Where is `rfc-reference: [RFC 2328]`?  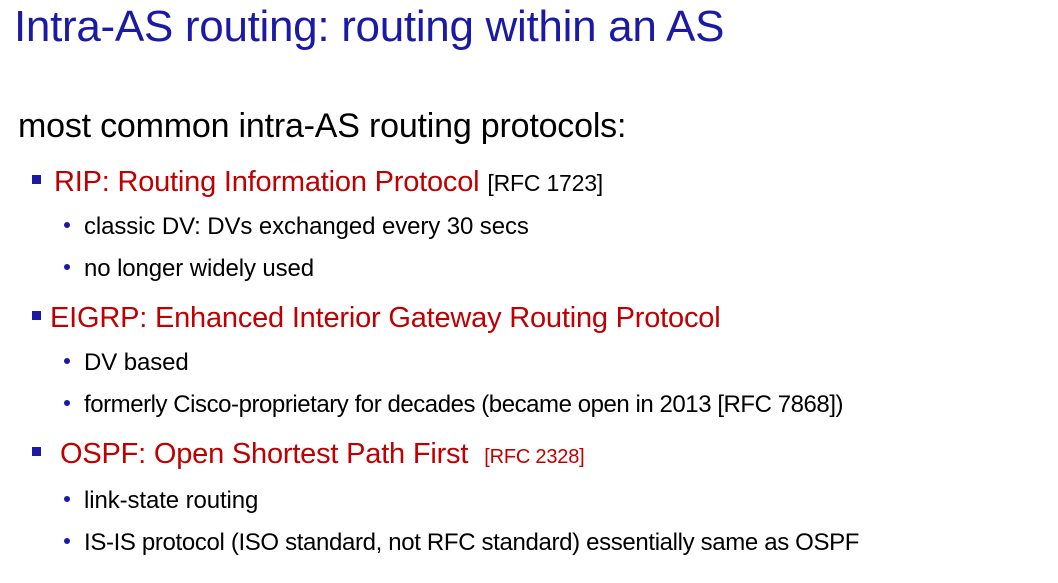
rfc-reference: [RFC 2328] is located at coordinates (534, 457).